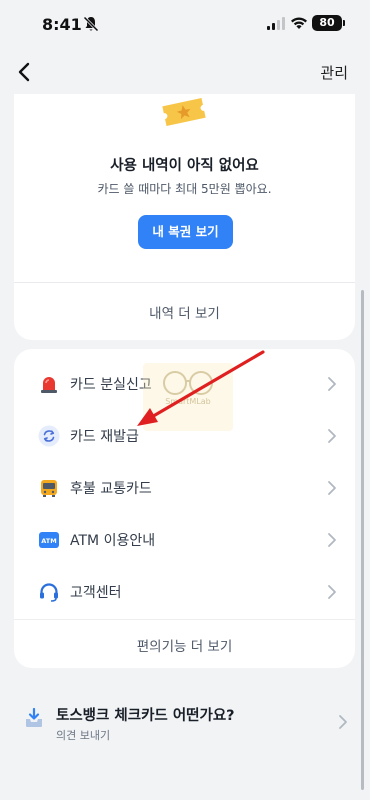 The width and height of the screenshot is (370, 800). Describe the element at coordinates (184, 540) in the screenshot. I see `menu-item-atm-guide: ATM ATM 이용안내` at that location.